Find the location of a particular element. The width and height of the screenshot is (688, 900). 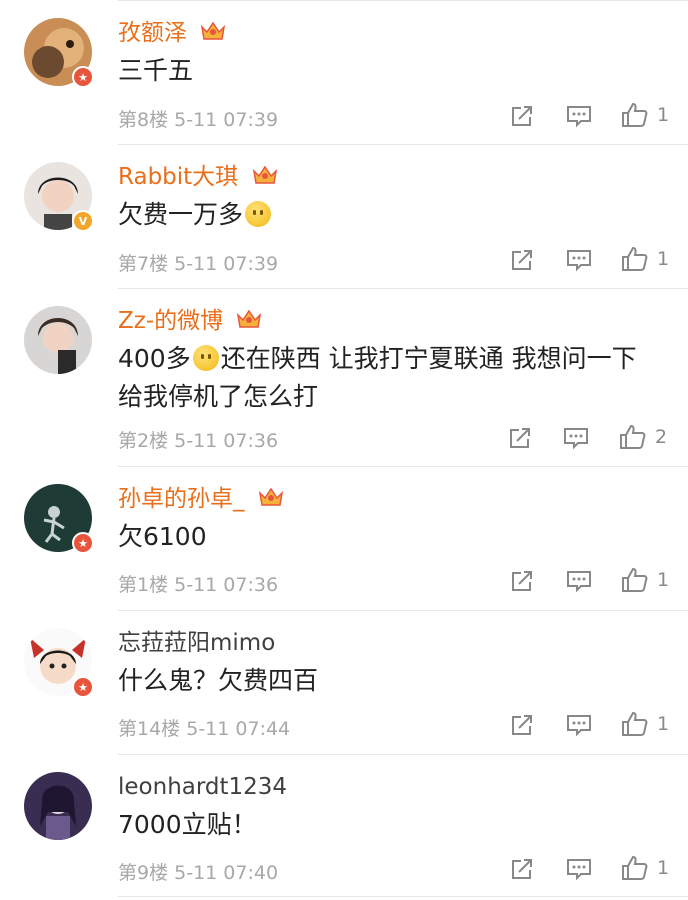

comment-text: 欠6100 is located at coordinates (162, 536).